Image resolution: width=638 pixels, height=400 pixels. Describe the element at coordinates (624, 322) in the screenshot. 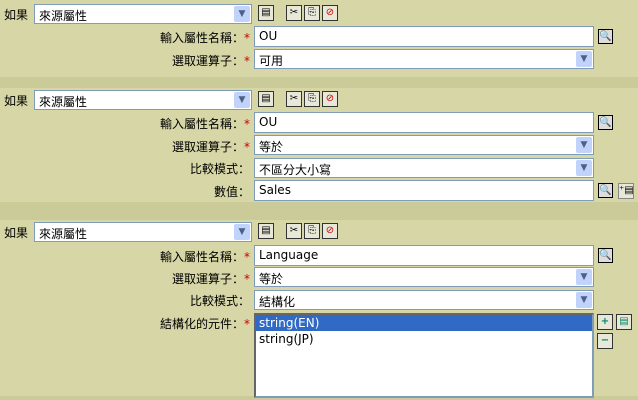

I see `edit-component-icon: ▤` at that location.